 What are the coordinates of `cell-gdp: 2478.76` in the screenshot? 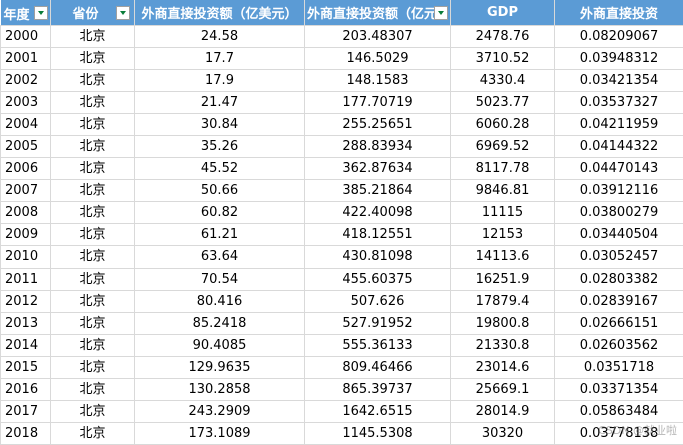 It's located at (503, 36).